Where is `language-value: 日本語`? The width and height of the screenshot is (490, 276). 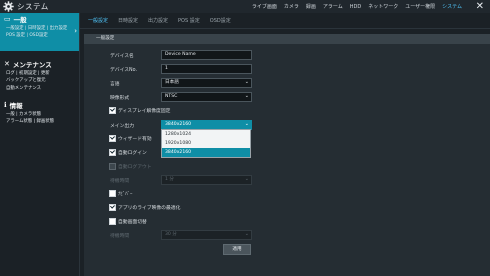
language-value: 日本語 is located at coordinates (172, 82).